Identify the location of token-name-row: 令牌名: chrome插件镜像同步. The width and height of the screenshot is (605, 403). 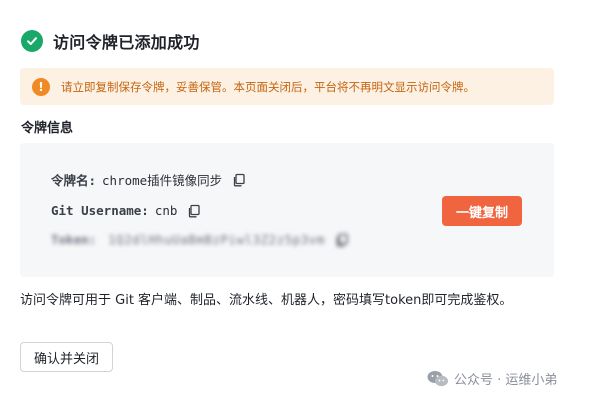
(148, 179).